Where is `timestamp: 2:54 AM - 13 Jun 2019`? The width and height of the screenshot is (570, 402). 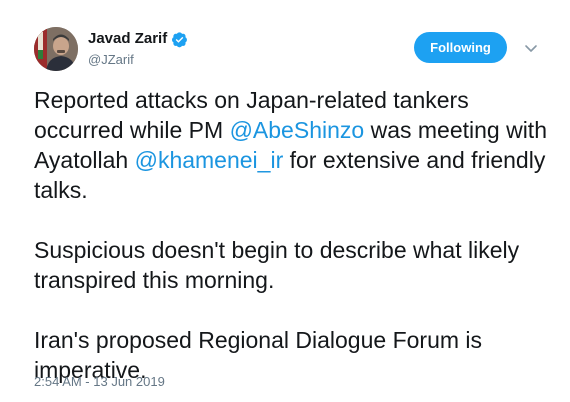 timestamp: 2:54 AM - 13 Jun 2019 is located at coordinates (99, 381).